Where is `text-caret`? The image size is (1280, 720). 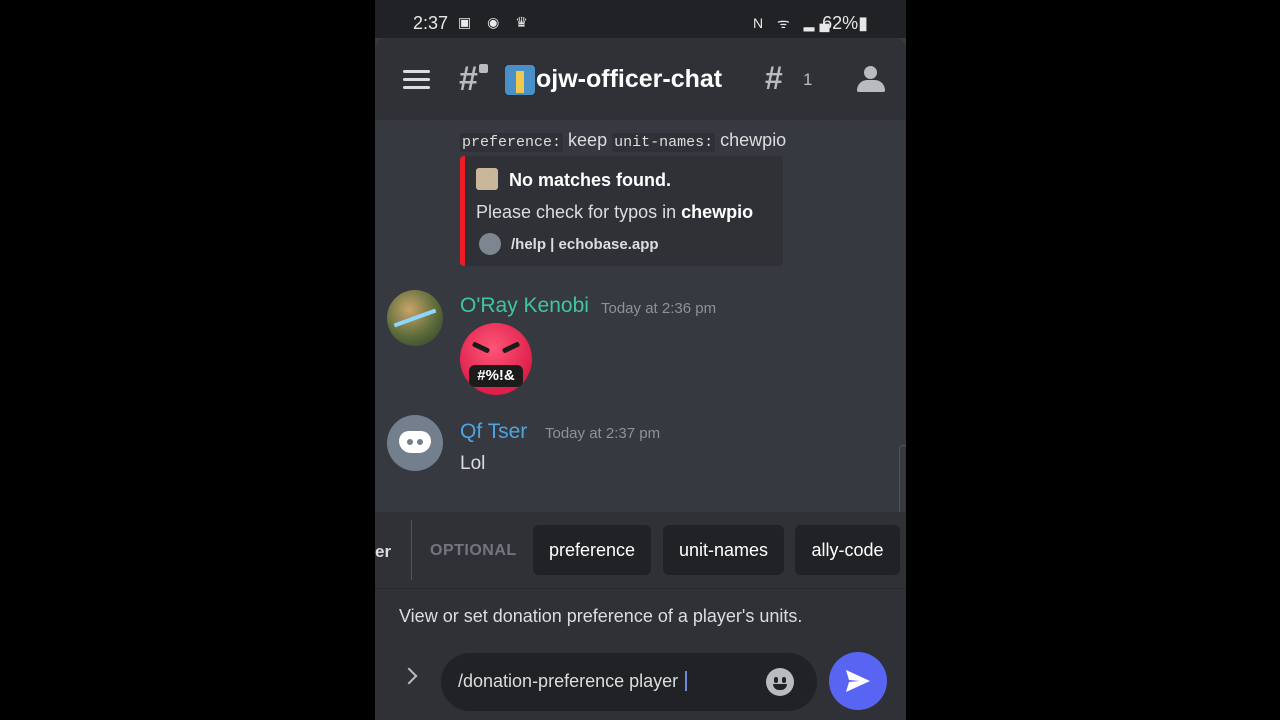
text-caret is located at coordinates (686, 681).